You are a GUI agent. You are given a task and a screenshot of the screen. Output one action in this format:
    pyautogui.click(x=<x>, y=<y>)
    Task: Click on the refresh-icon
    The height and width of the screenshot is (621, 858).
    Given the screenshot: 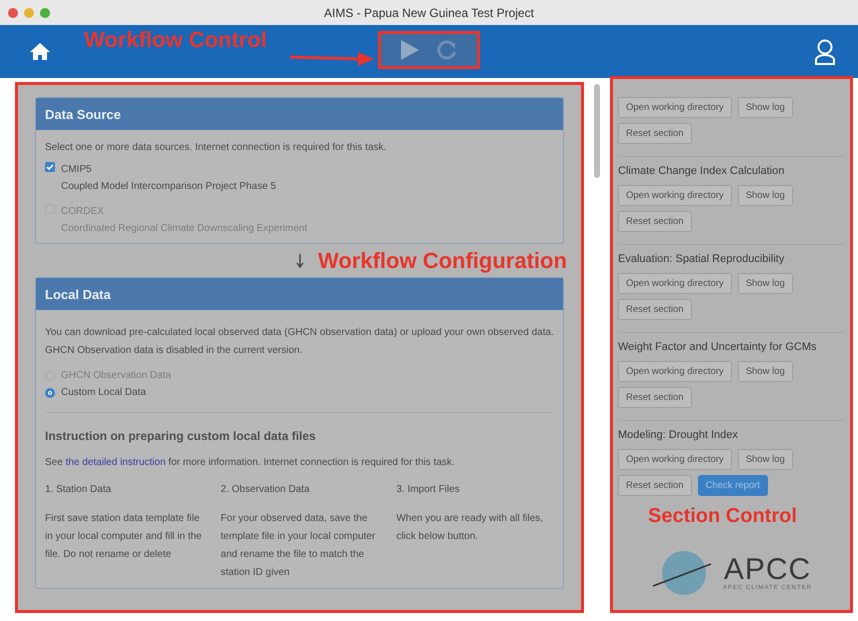 What is the action you would take?
    pyautogui.click(x=447, y=50)
    